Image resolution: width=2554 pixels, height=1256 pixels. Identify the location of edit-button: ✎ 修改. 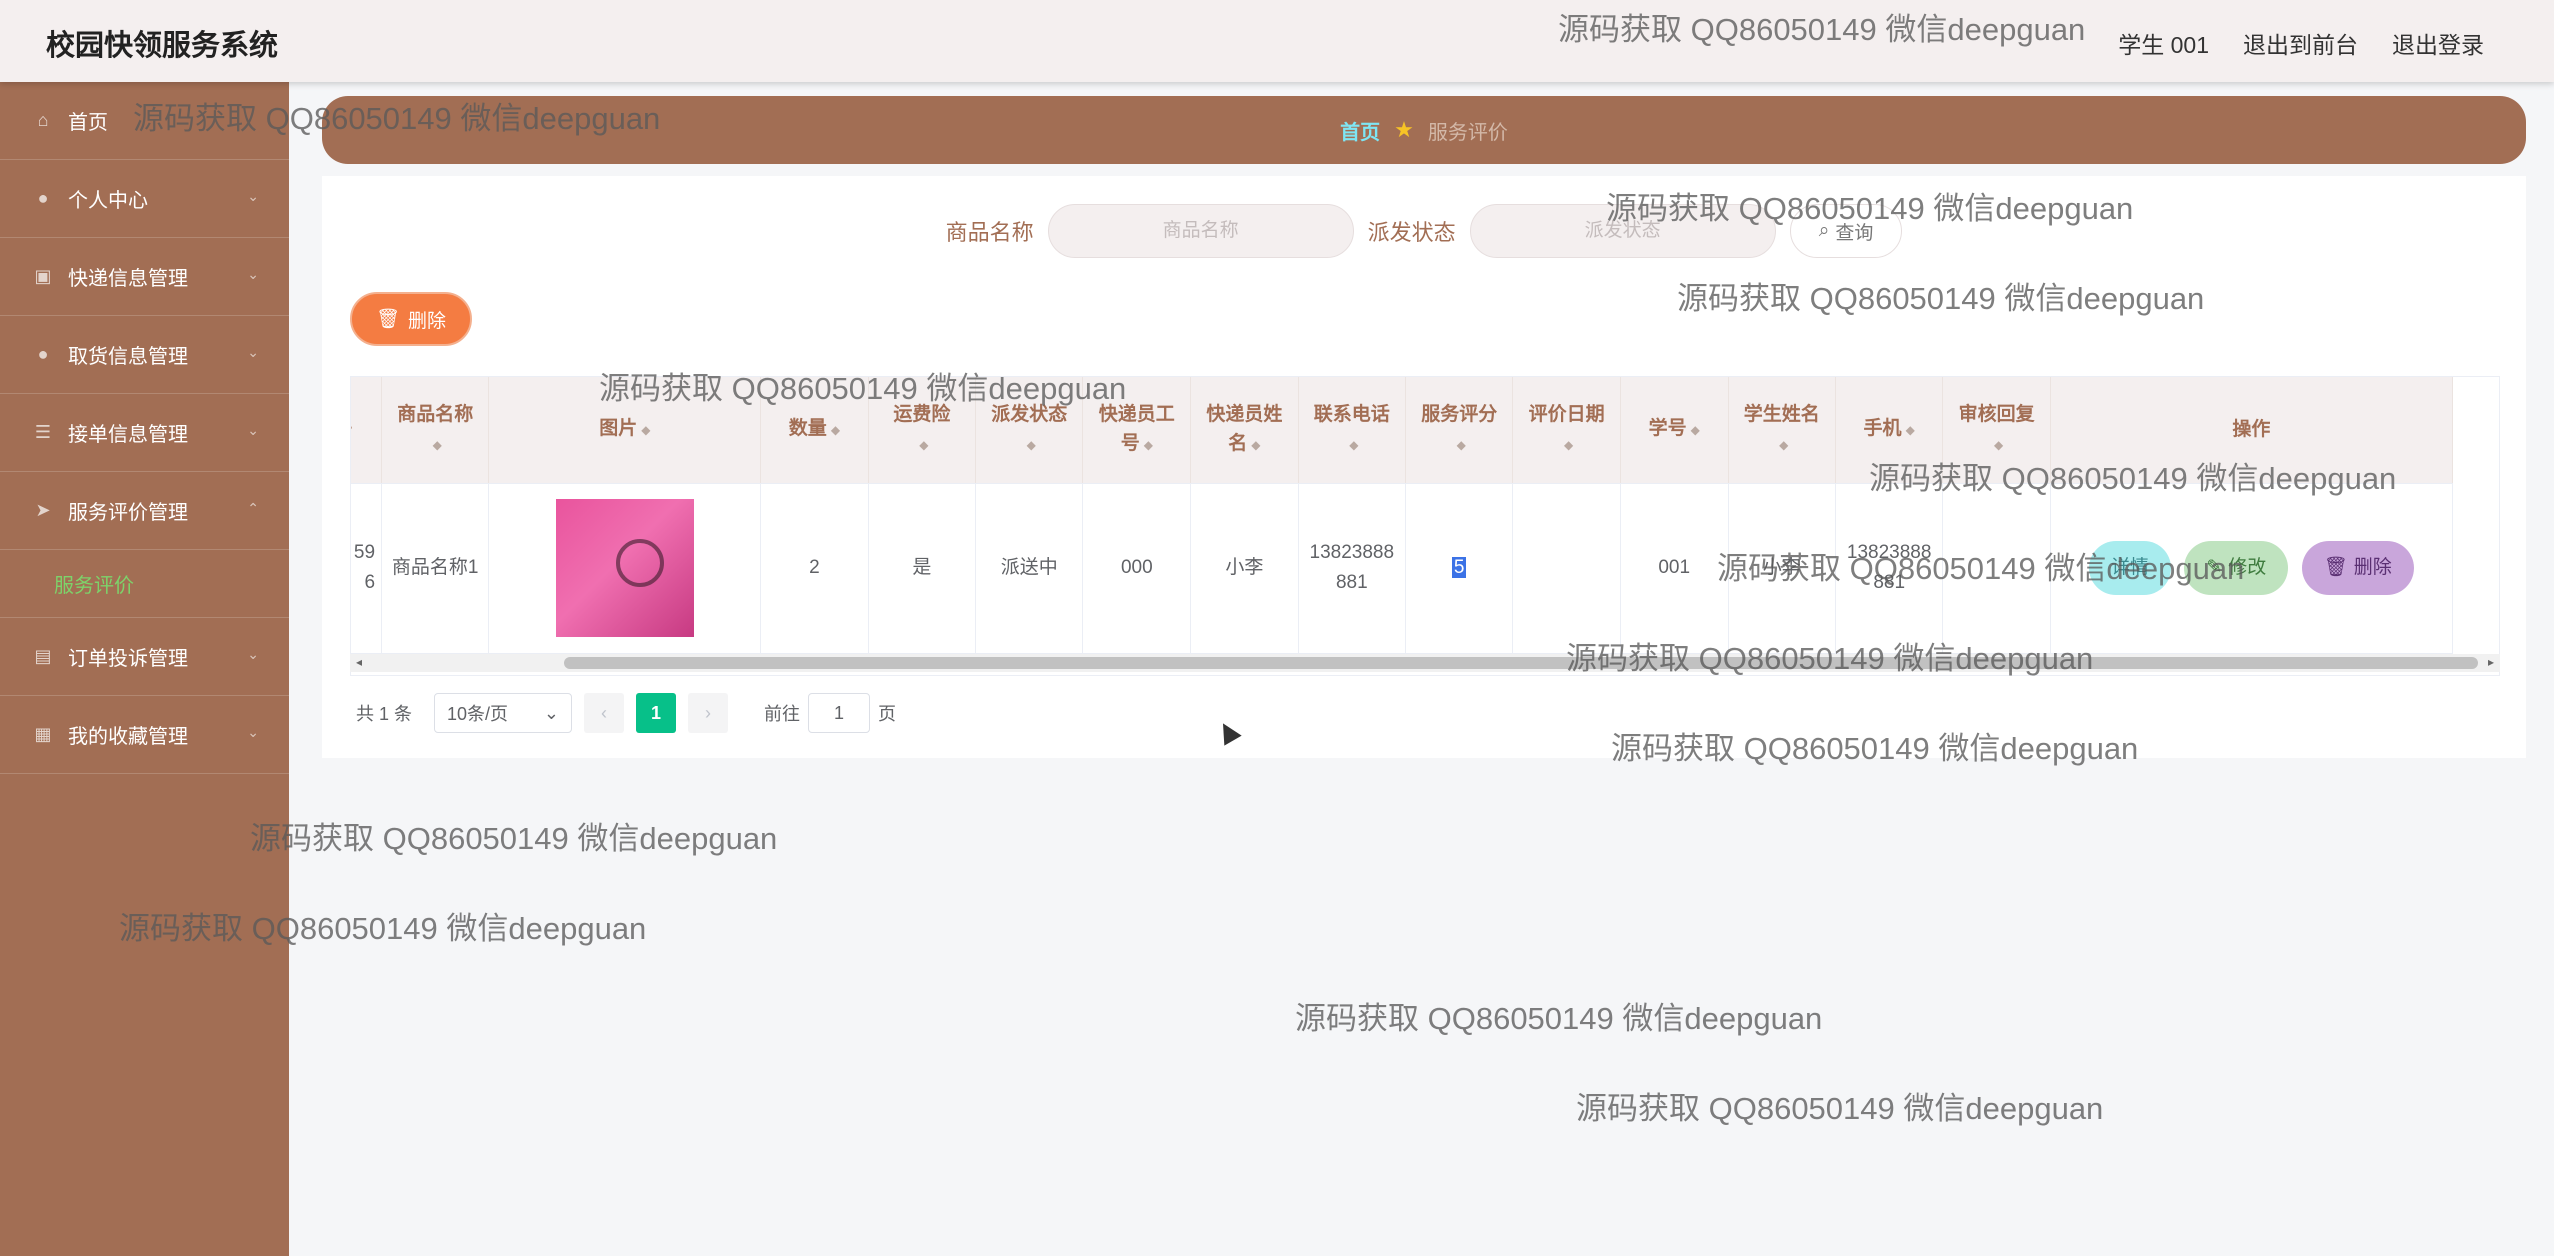
(2236, 568).